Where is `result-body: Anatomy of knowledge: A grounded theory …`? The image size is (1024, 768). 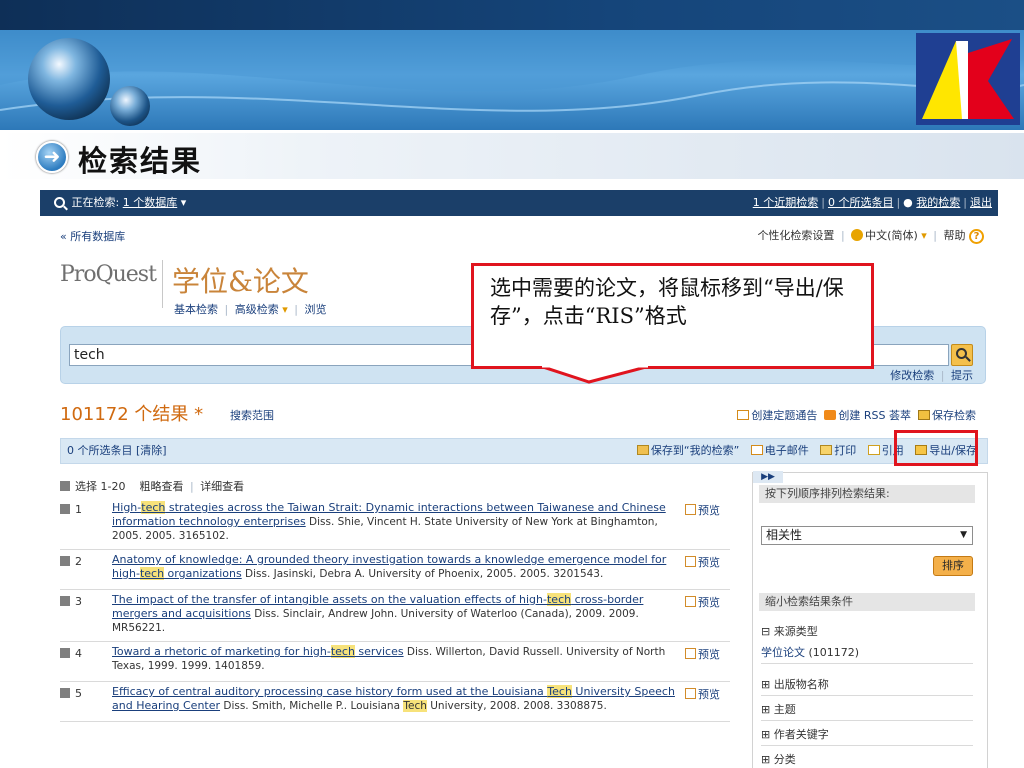
result-body: Anatomy of knowledge: A grounded theory … is located at coordinates (394, 567).